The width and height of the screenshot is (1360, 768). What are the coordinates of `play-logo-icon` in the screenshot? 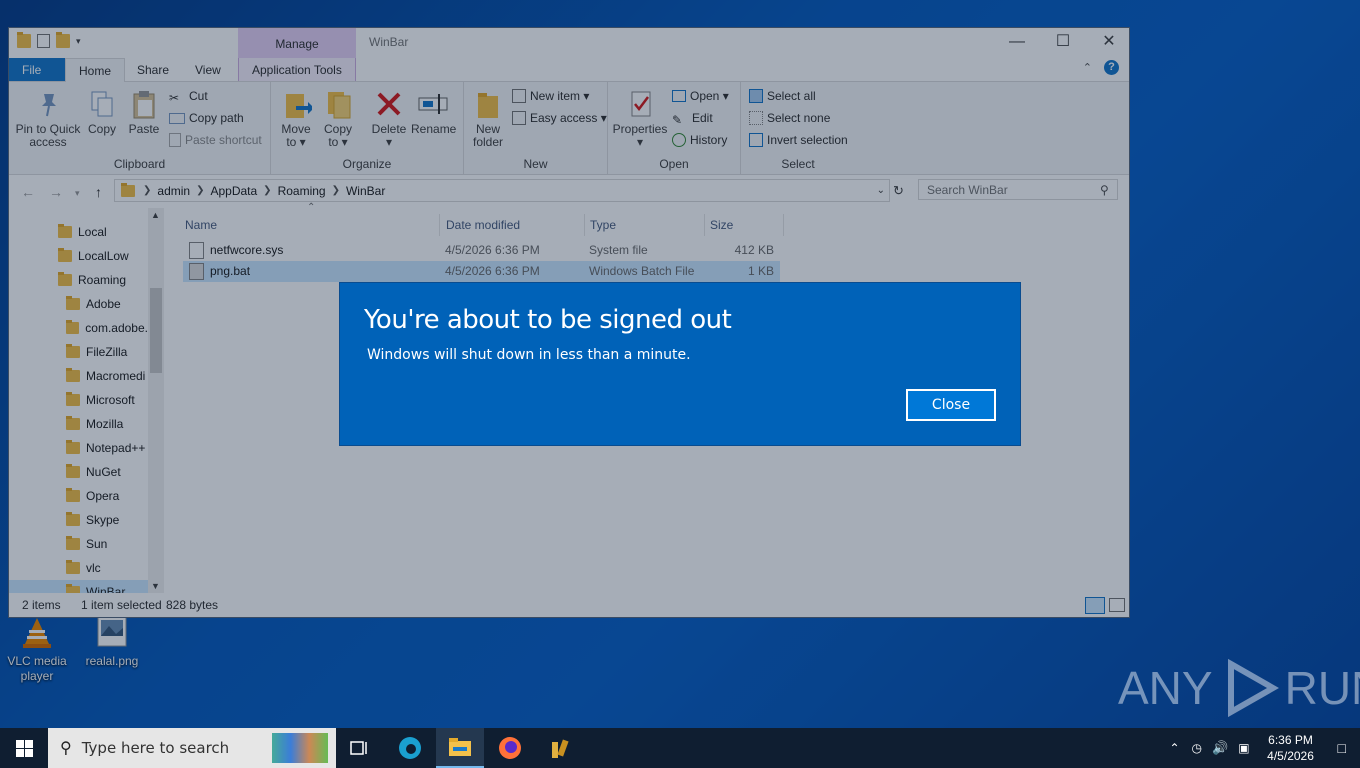 It's located at (1253, 688).